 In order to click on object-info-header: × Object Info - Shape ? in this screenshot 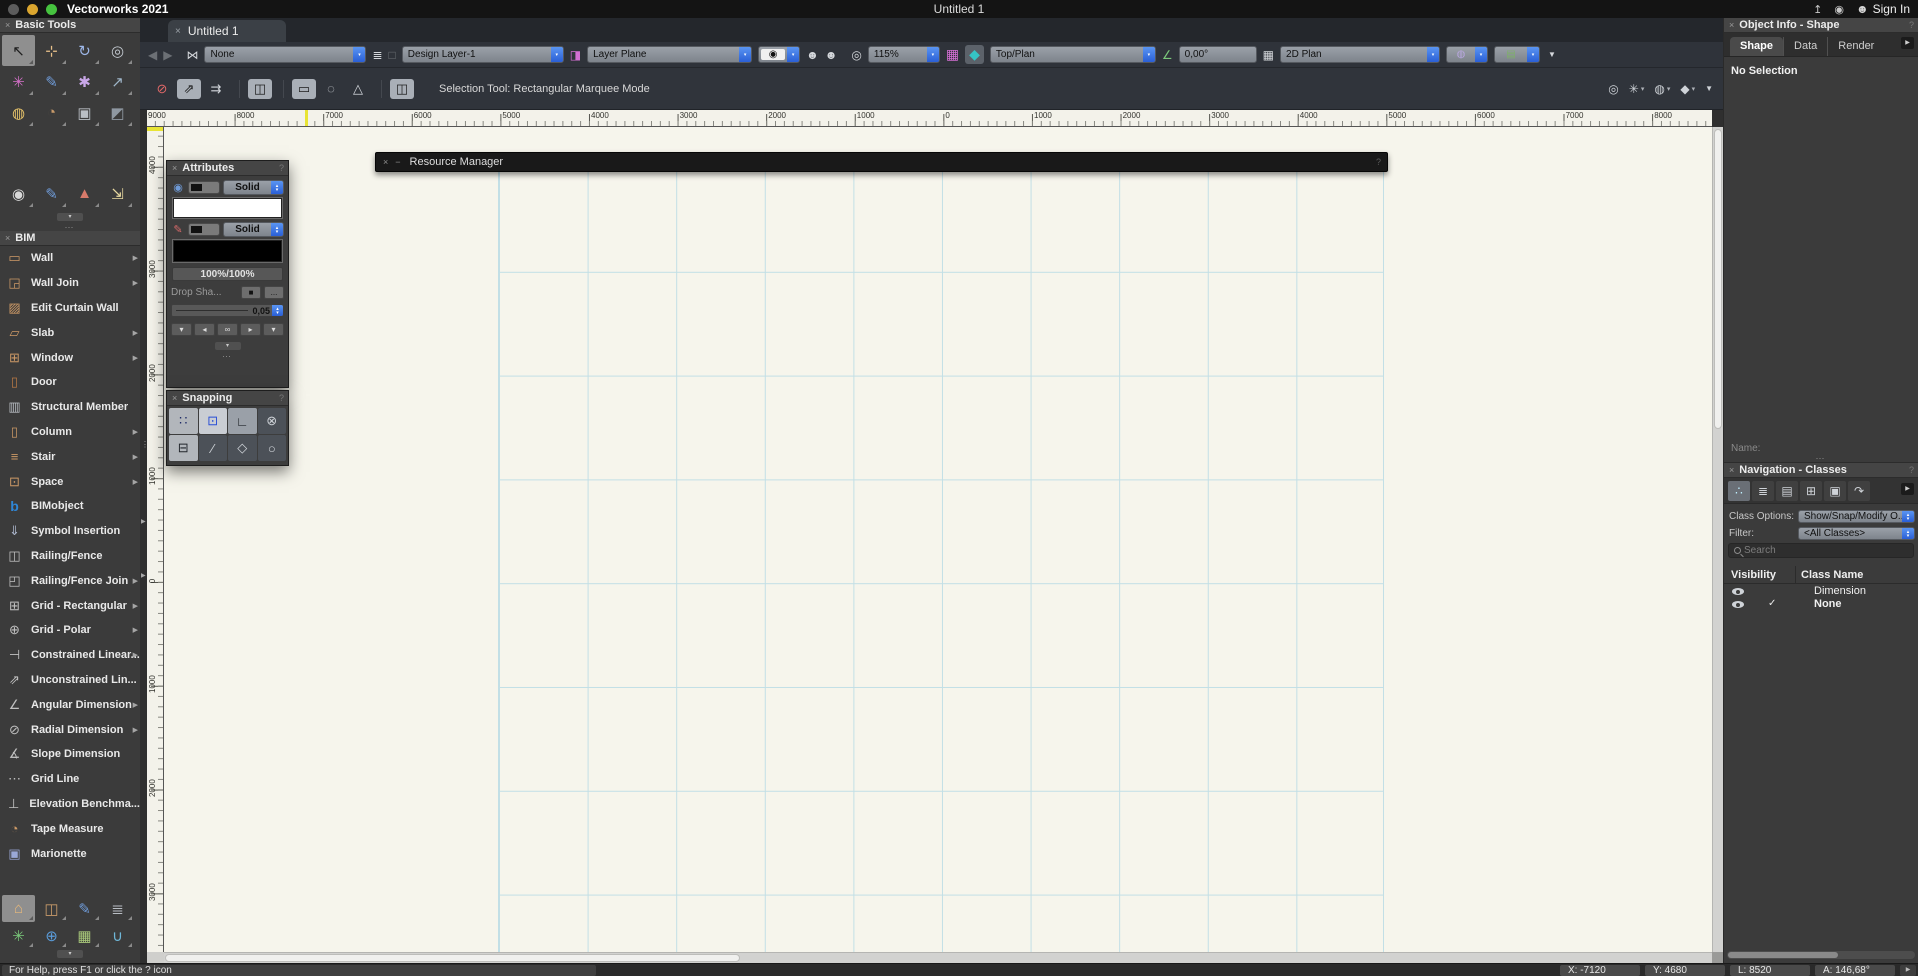, I will do `click(1821, 25)`.